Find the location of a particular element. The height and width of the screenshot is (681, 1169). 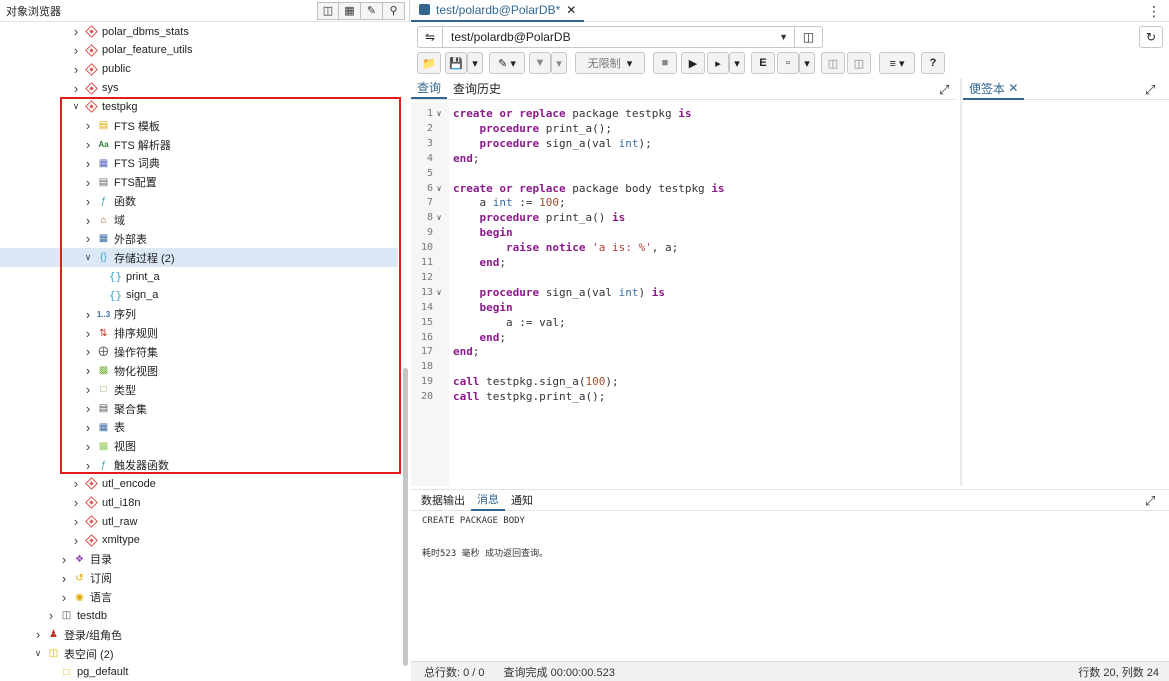

stop-icon: ■ is located at coordinates (665, 63).